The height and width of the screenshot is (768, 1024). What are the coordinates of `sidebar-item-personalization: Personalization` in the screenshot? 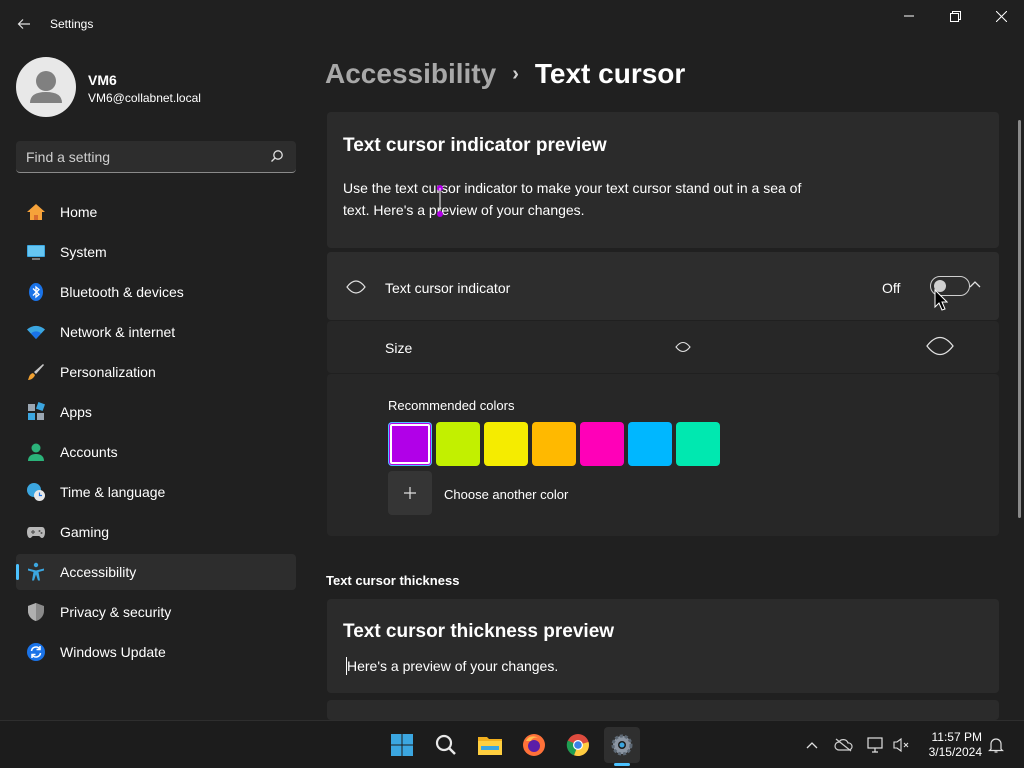 It's located at (156, 372).